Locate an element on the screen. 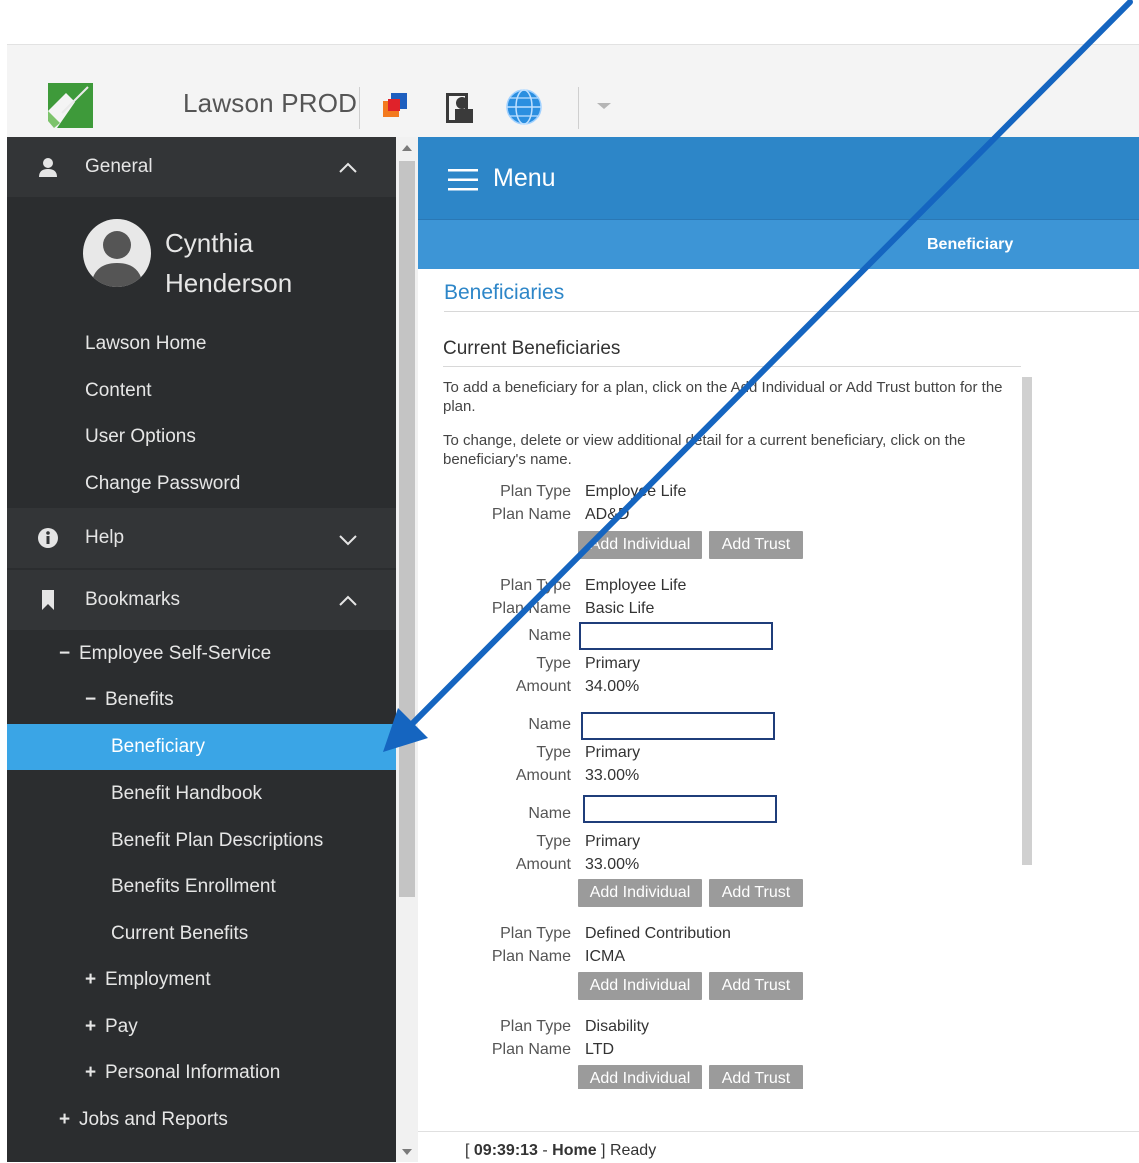 The image size is (1139, 1163). status-time: 09:39:13 is located at coordinates (505, 1150).